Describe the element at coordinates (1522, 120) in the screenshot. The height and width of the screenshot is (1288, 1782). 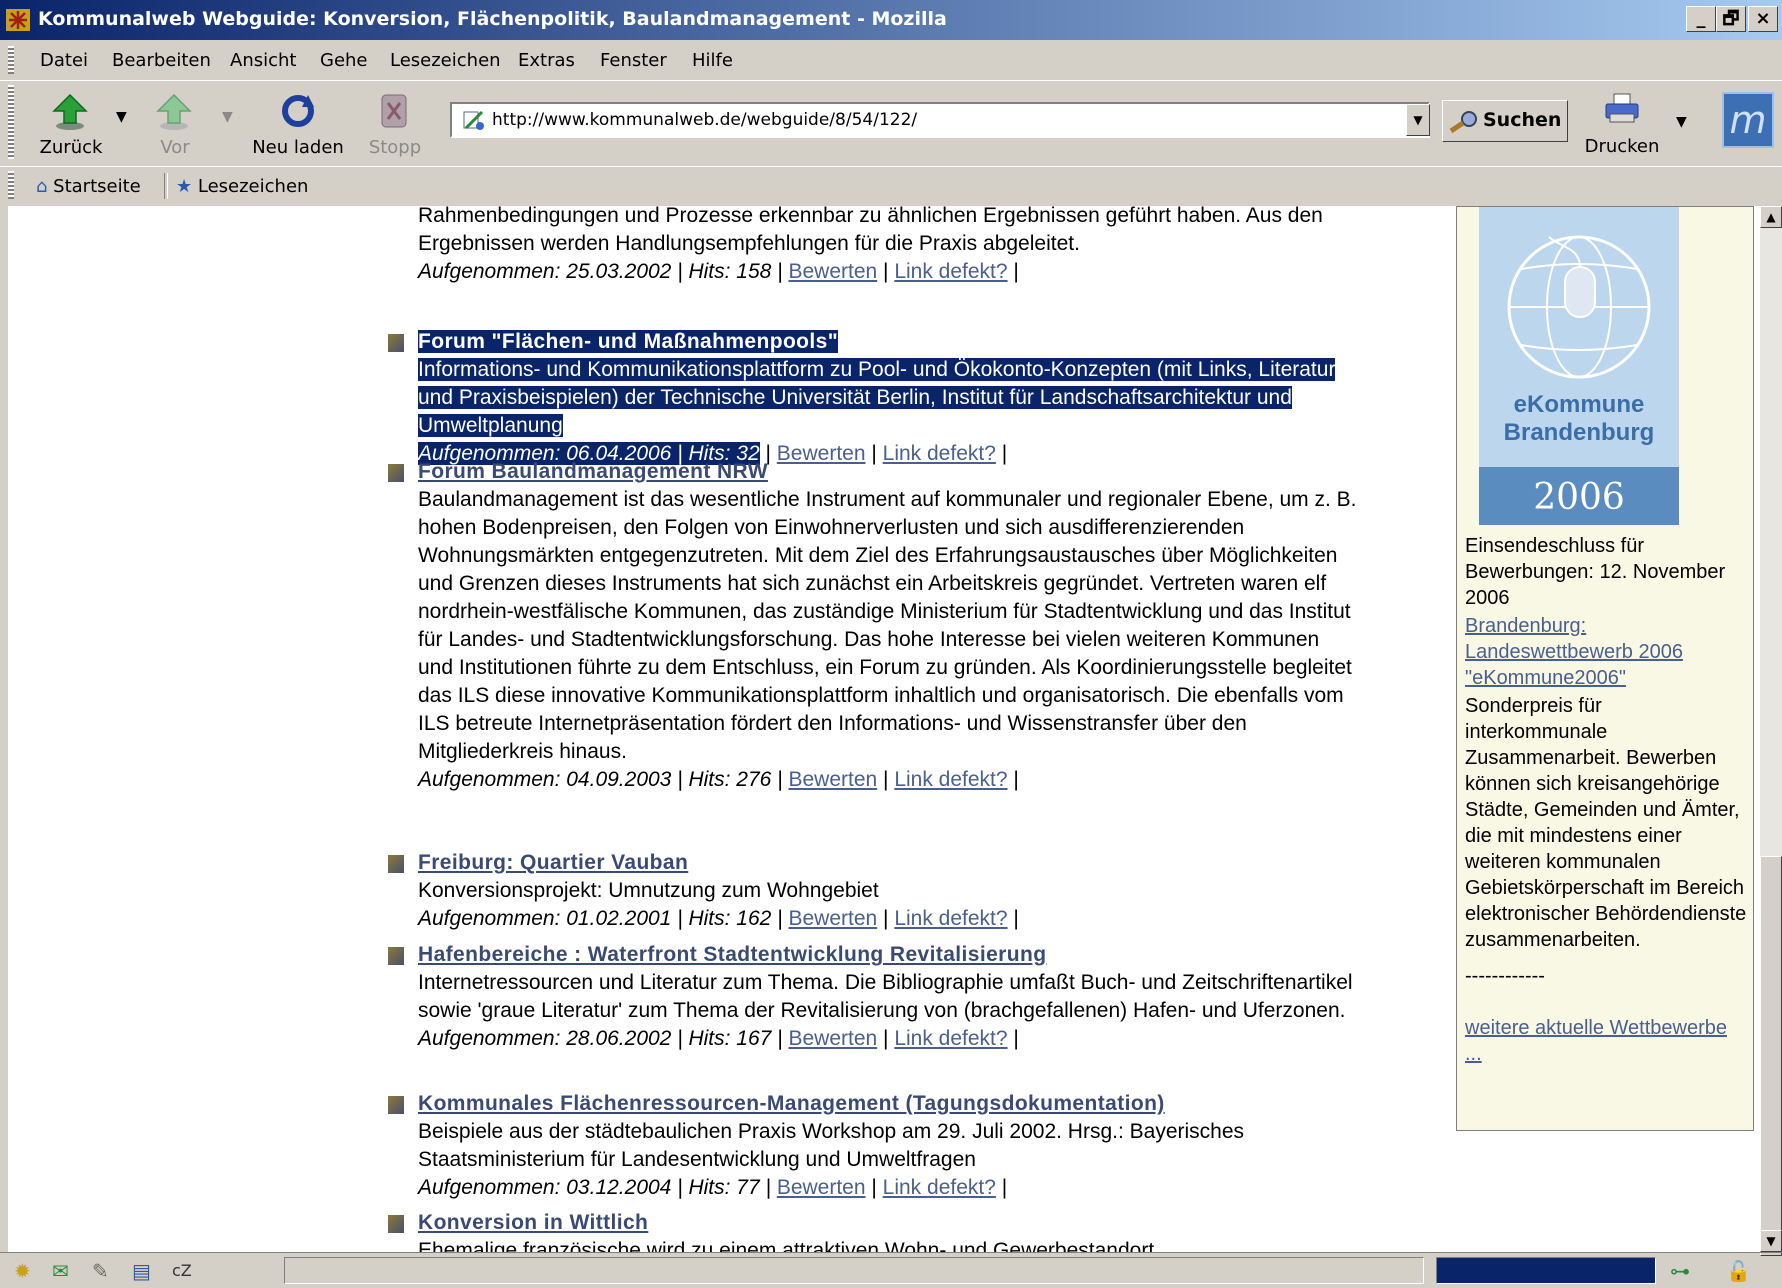
I see `search-label: Suchen` at that location.